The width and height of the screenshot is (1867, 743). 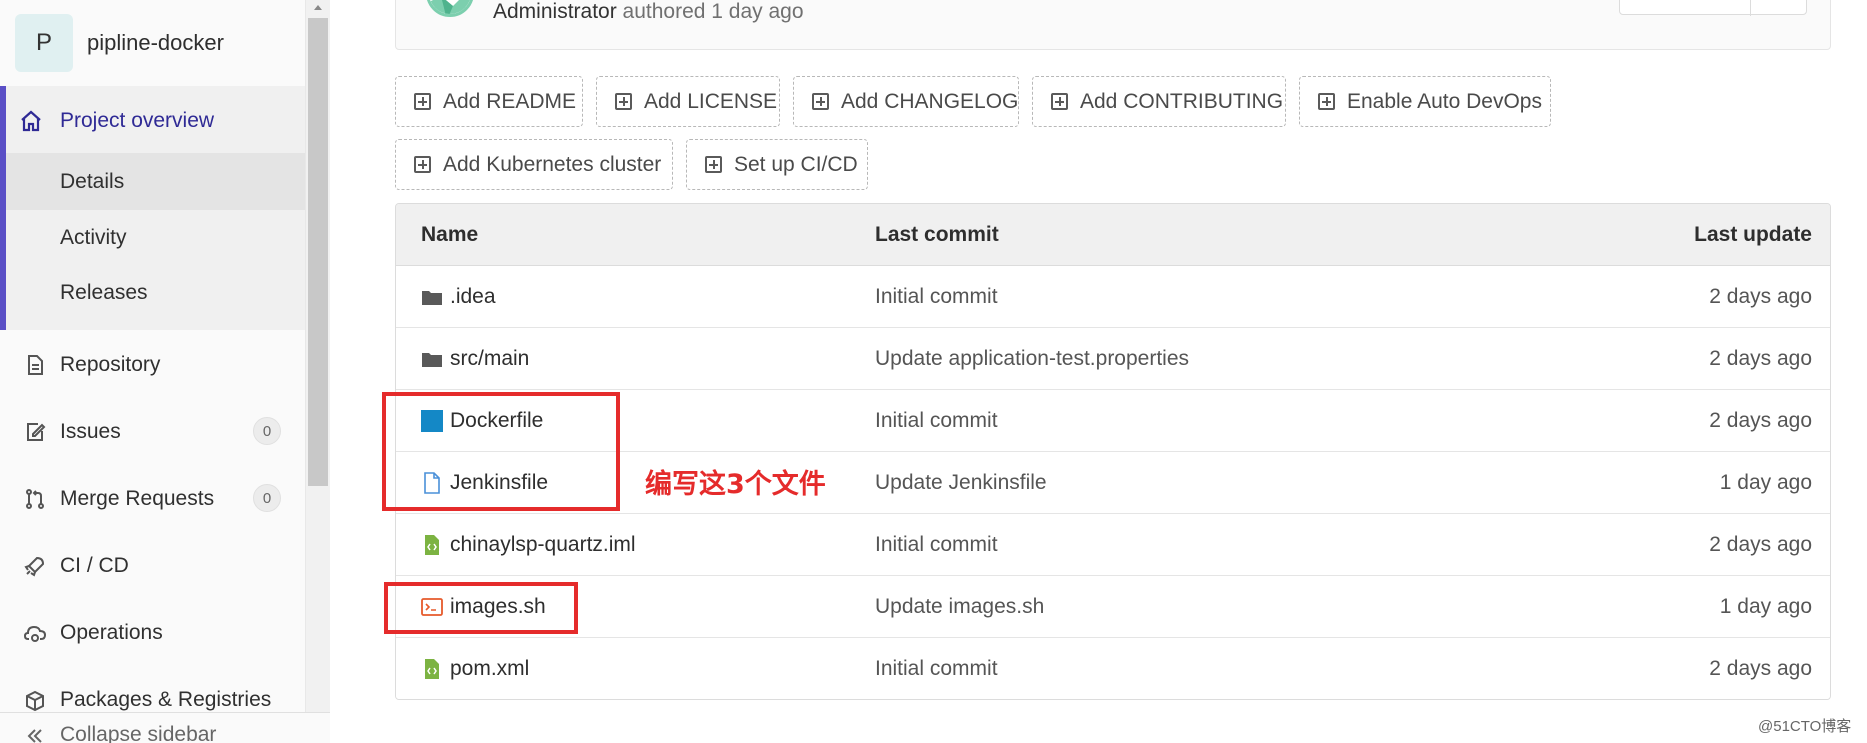 I want to click on project-avatar: P, so click(x=44, y=43).